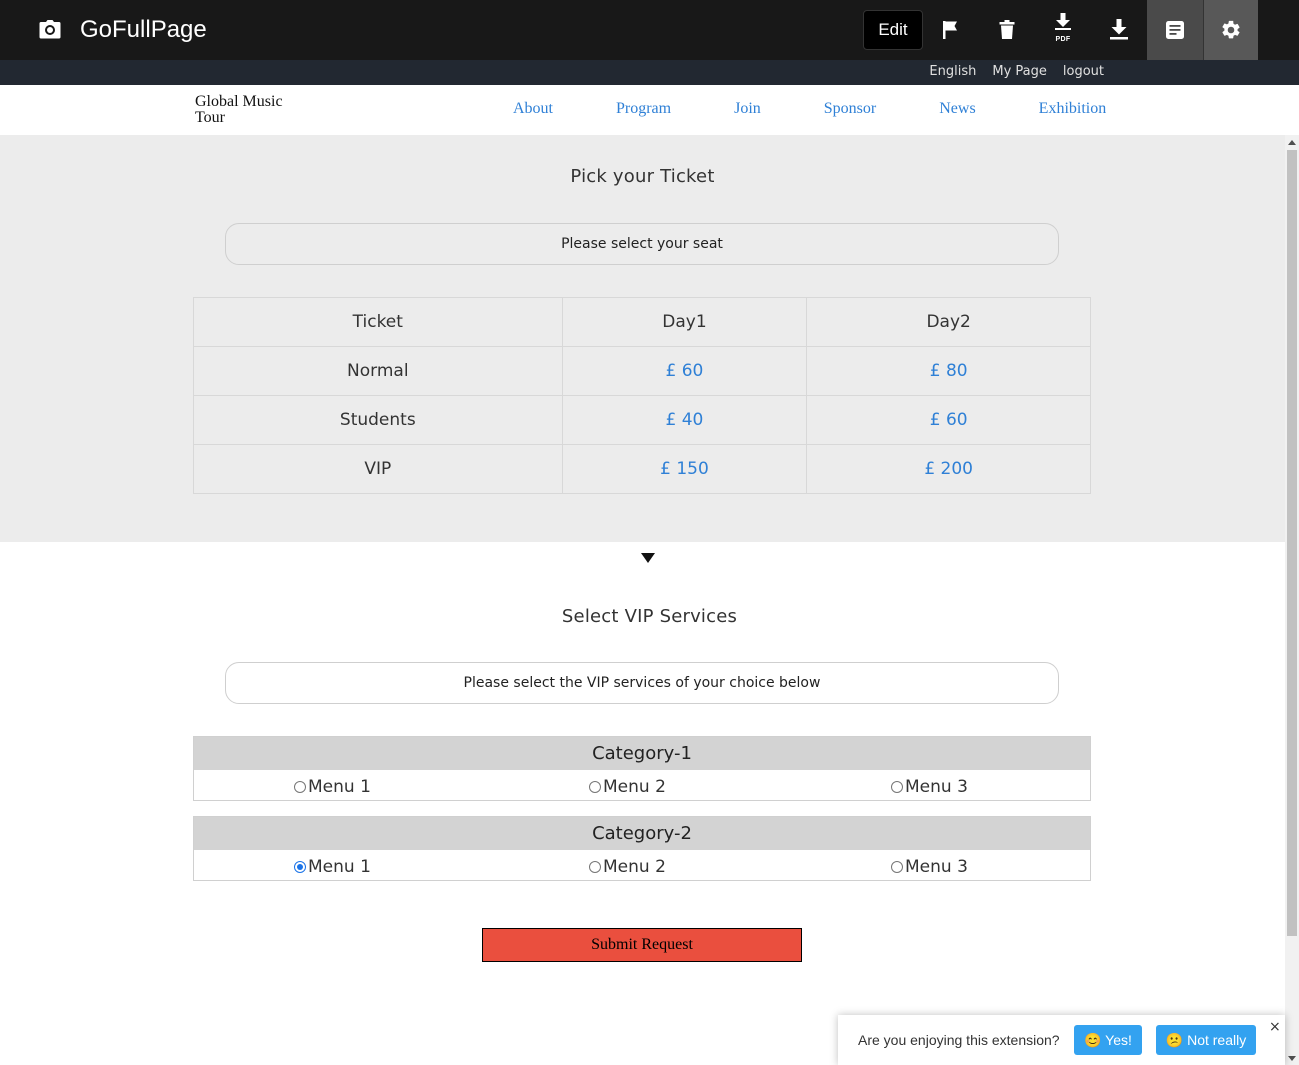 Image resolution: width=1299 pixels, height=1065 pixels. Describe the element at coordinates (300, 867) in the screenshot. I see `radio-button-selected` at that location.